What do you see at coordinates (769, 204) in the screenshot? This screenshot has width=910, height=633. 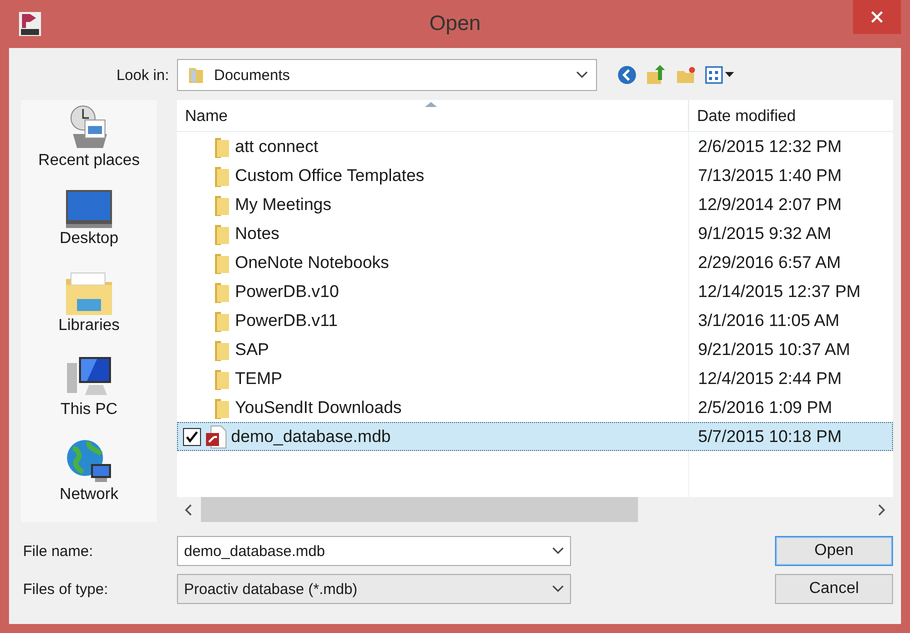 I see `date-modified: 12/9/2014 2:07 PM` at bounding box center [769, 204].